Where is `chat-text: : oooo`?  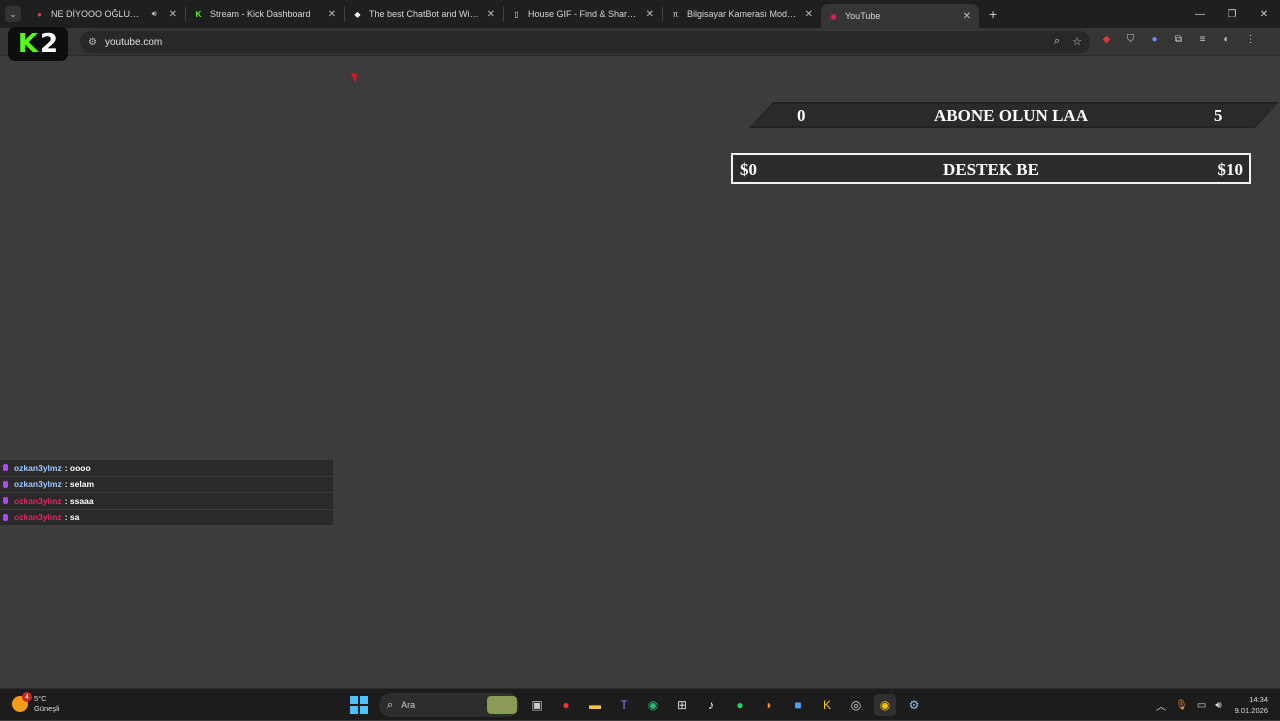 chat-text: : oooo is located at coordinates (77, 467).